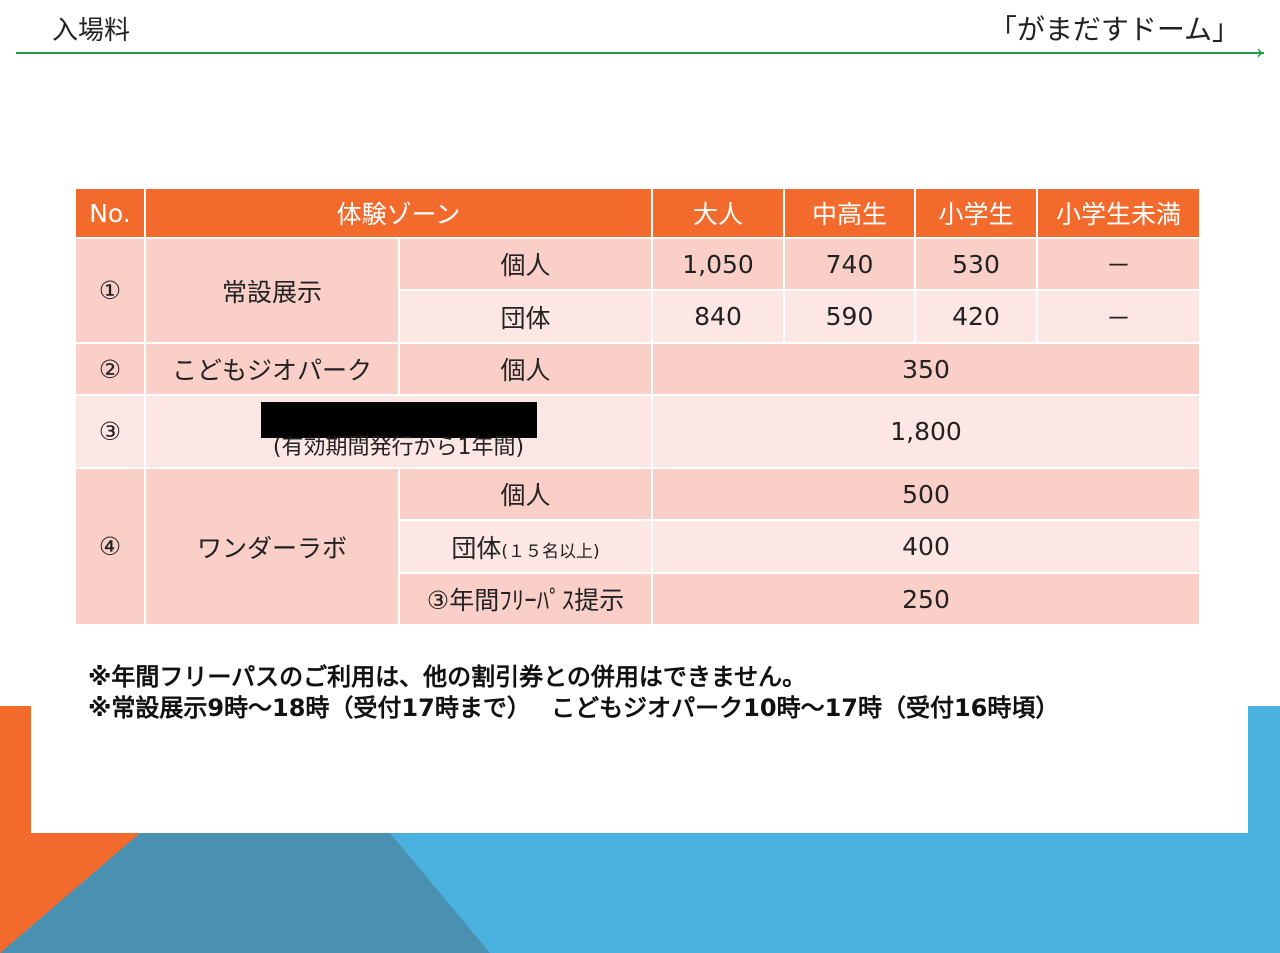 This screenshot has height=953, width=1280. Describe the element at coordinates (272, 546) in the screenshot. I see `zone-name: ワンダーラボ` at that location.